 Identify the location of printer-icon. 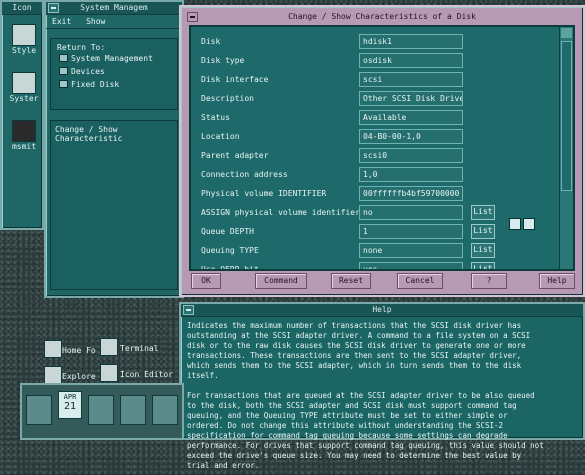
(133, 410).